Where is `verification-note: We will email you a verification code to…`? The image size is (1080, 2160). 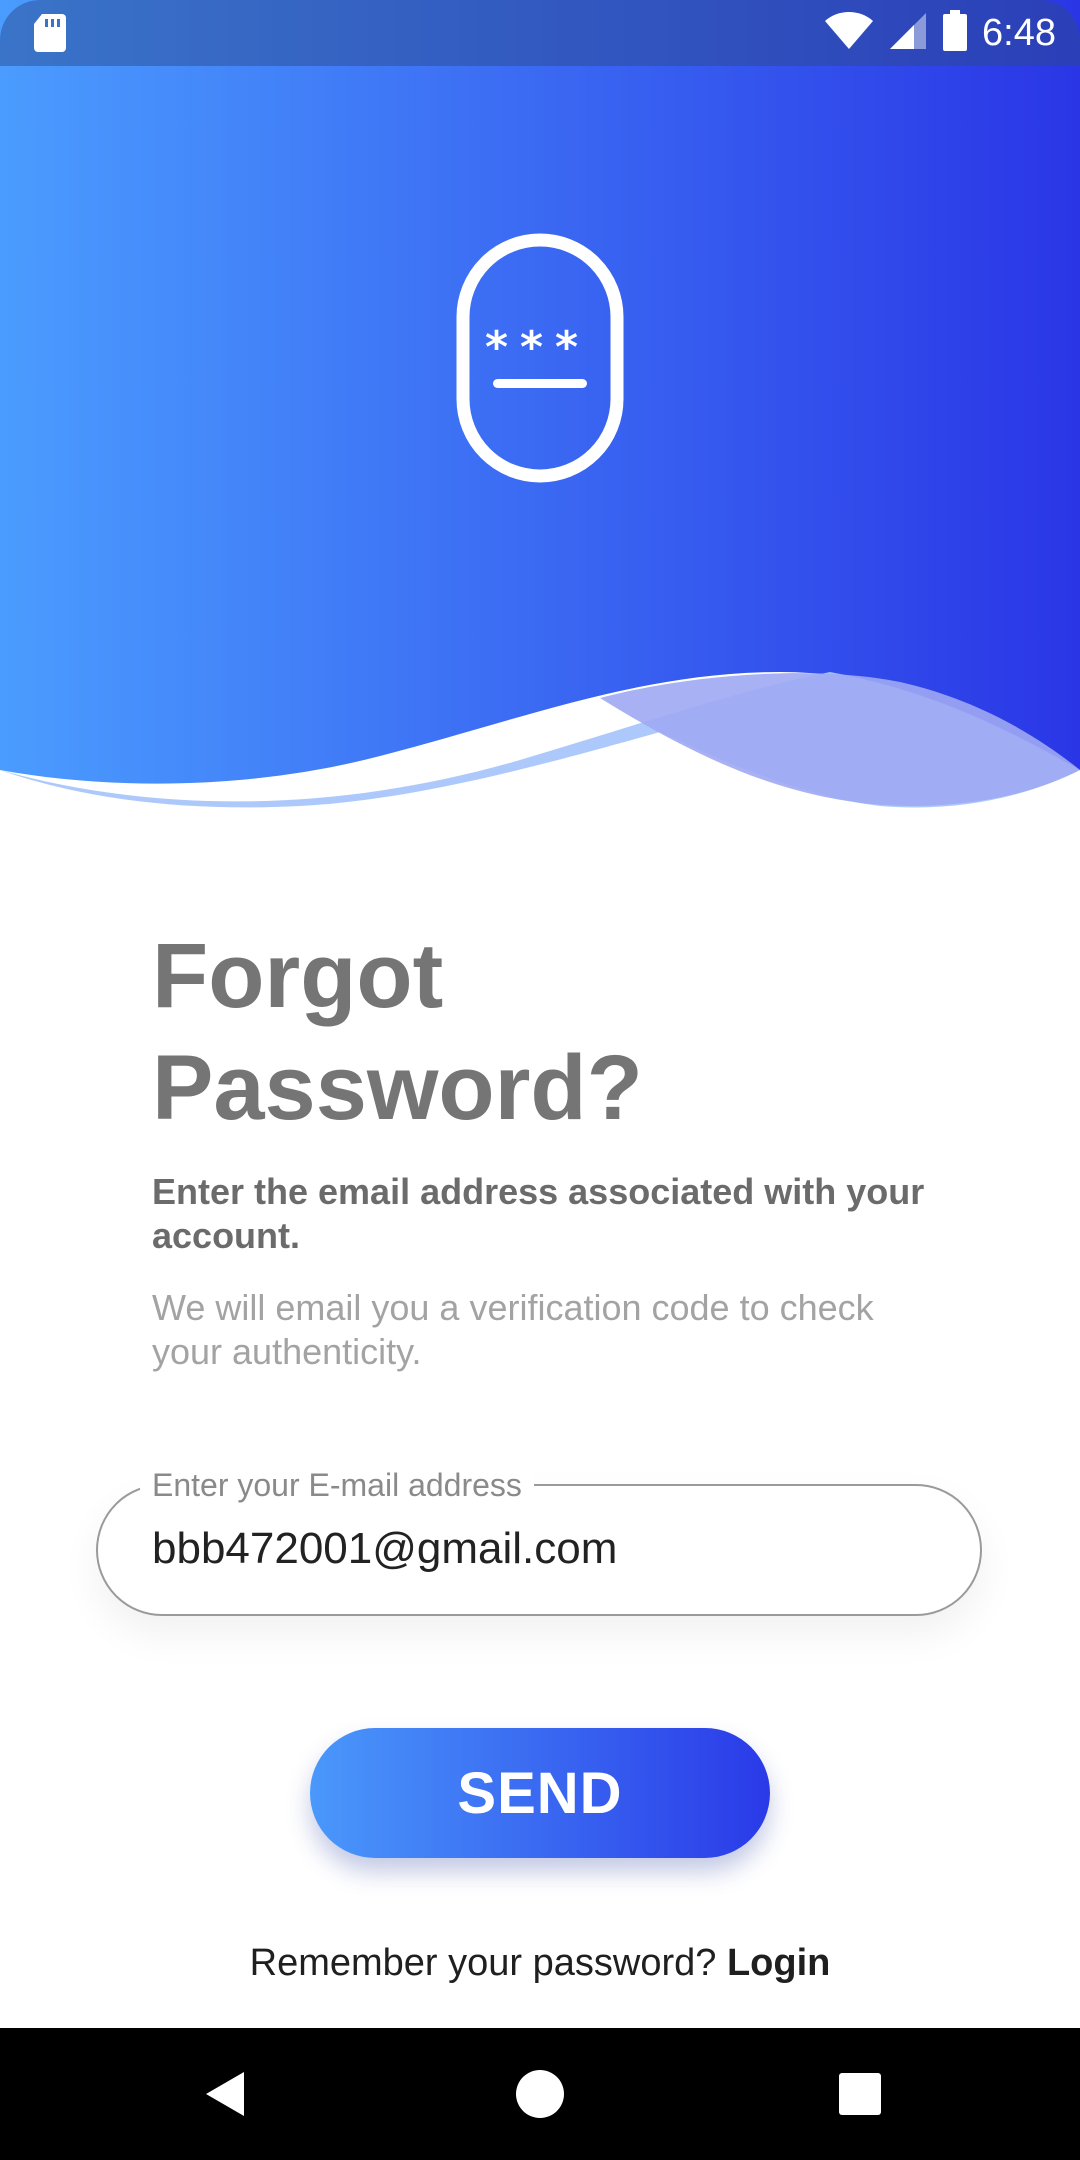 verification-note: We will email you a verification code to… is located at coordinates (513, 1329).